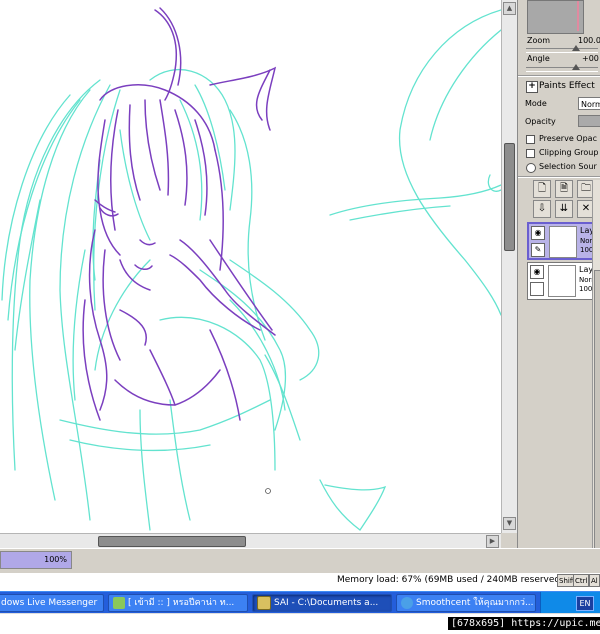 This screenshot has height=634, width=600. What do you see at coordinates (570, 603) in the screenshot?
I see `system-tray: EN` at bounding box center [570, 603].